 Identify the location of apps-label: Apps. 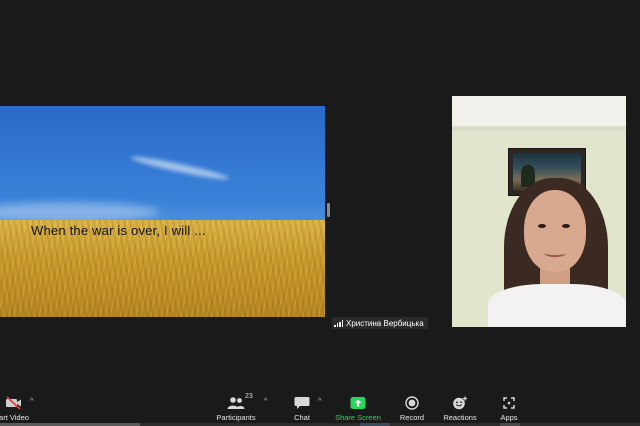
(509, 417).